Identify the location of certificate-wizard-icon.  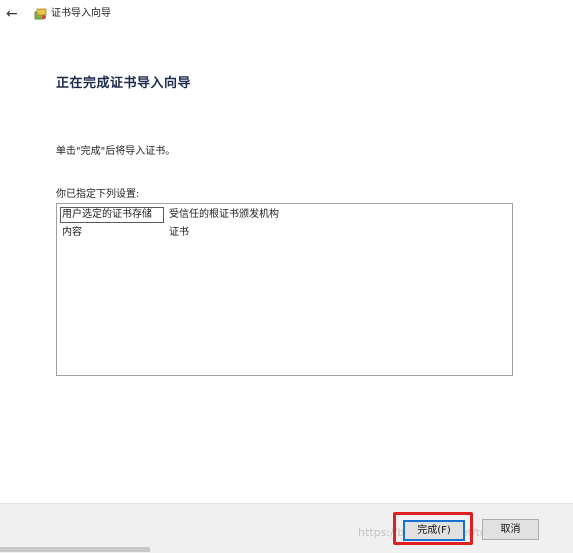
(40, 14).